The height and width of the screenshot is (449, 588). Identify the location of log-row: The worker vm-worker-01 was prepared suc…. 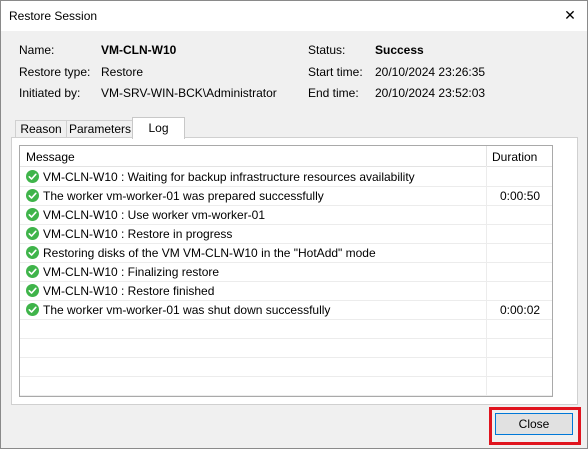
(286, 196).